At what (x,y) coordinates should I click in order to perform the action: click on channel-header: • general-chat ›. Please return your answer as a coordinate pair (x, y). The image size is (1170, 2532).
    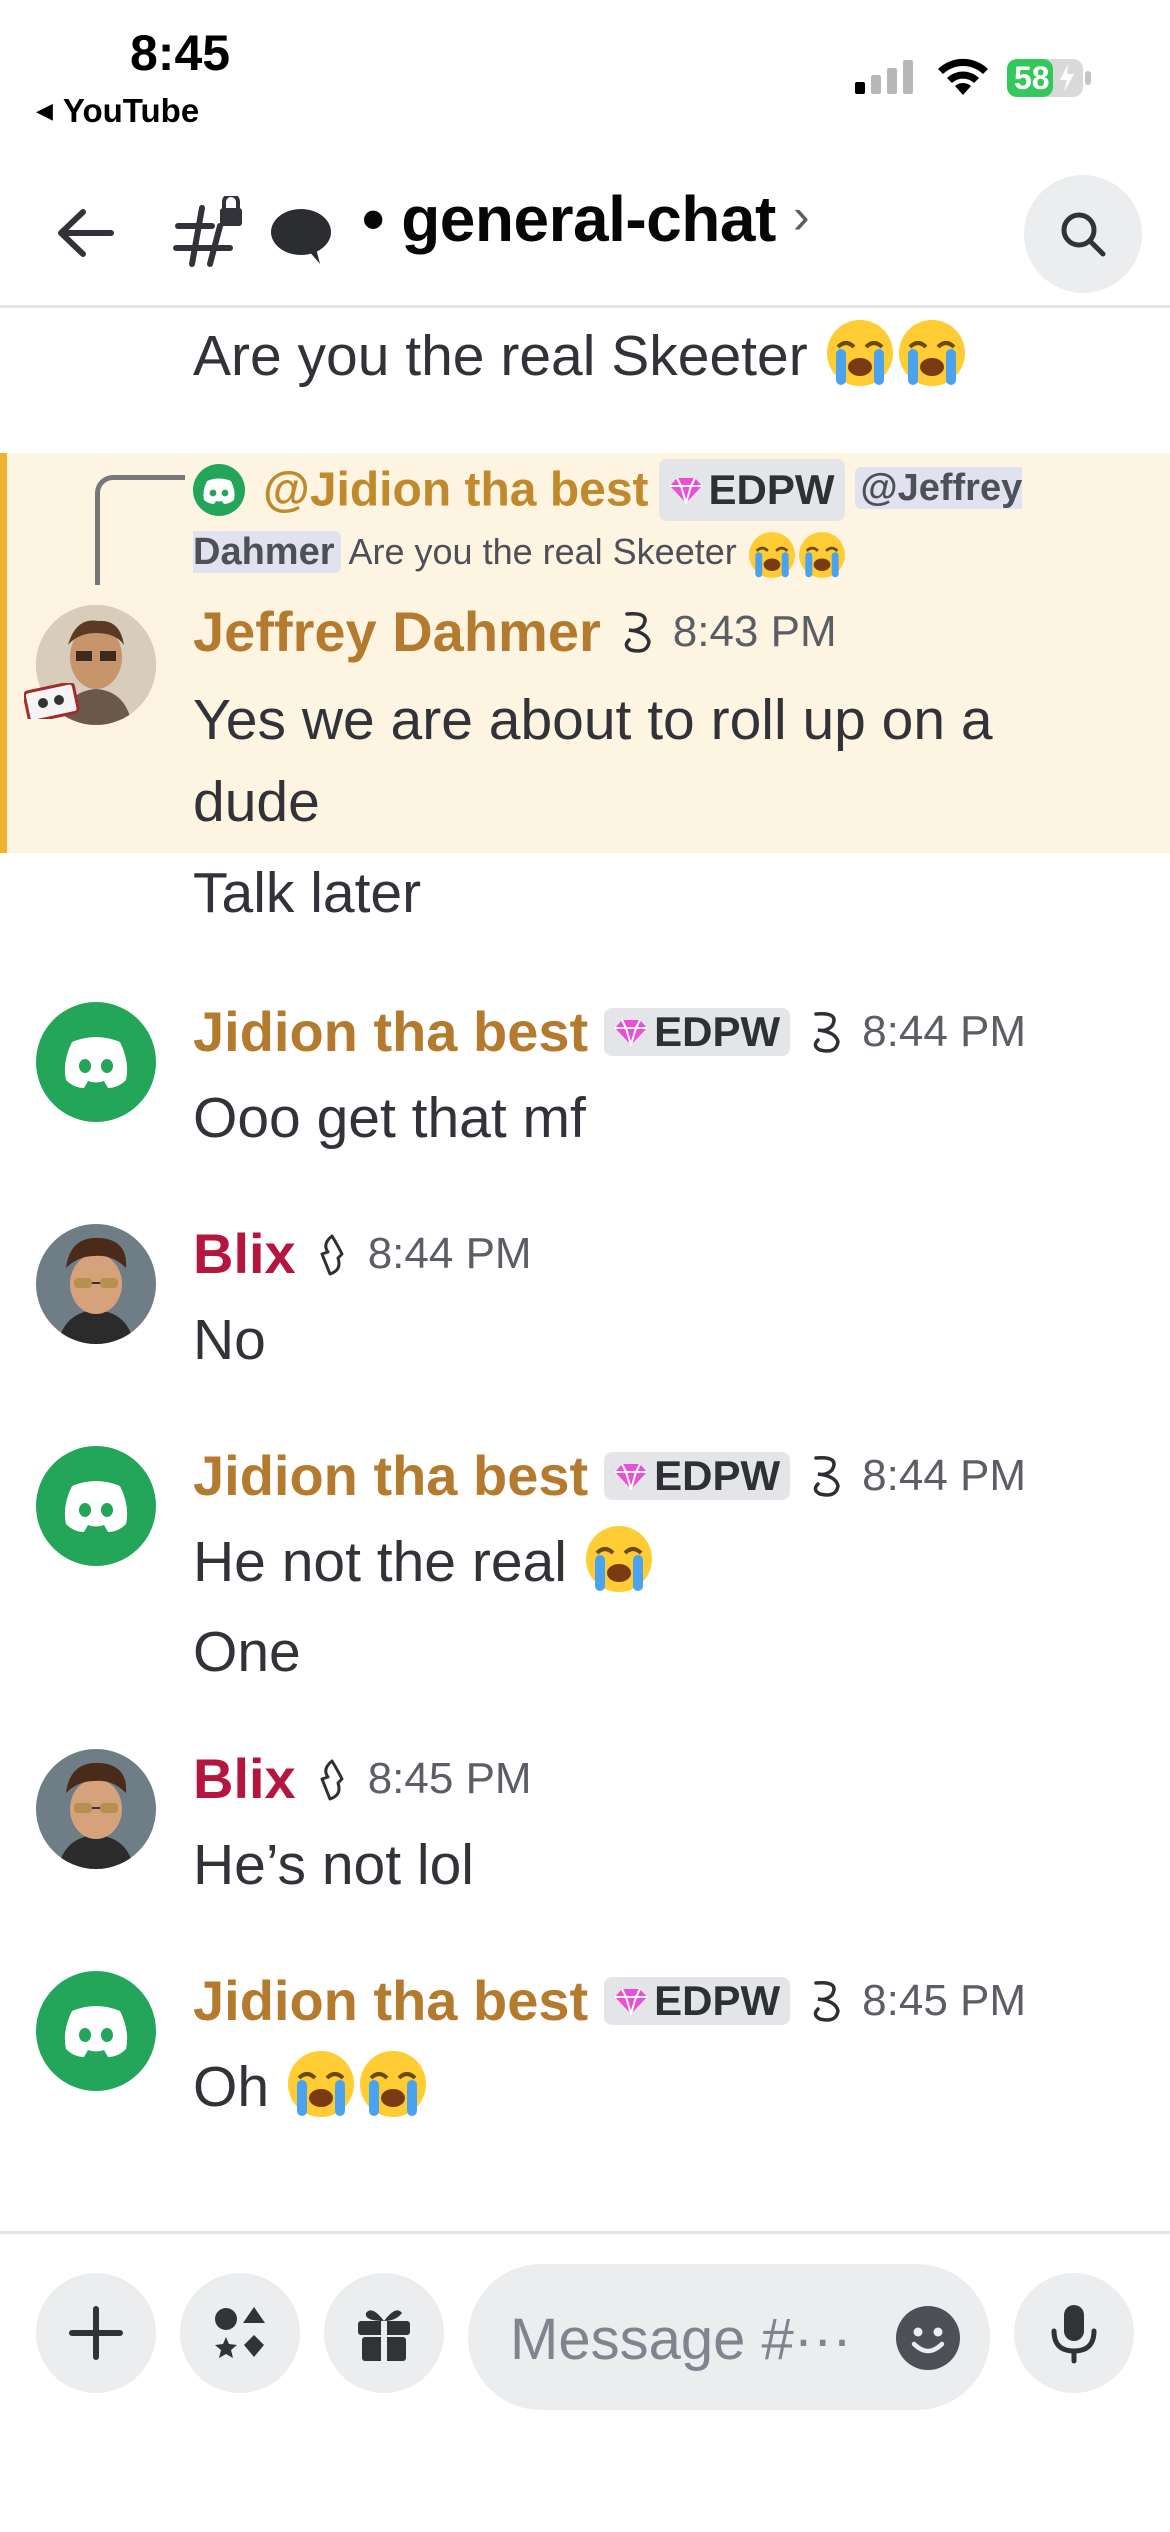
    Looking at the image, I should click on (585, 234).